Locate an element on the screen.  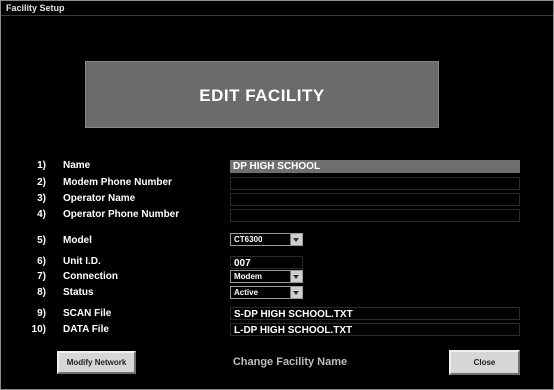
row-number: 3) is located at coordinates (41, 198).